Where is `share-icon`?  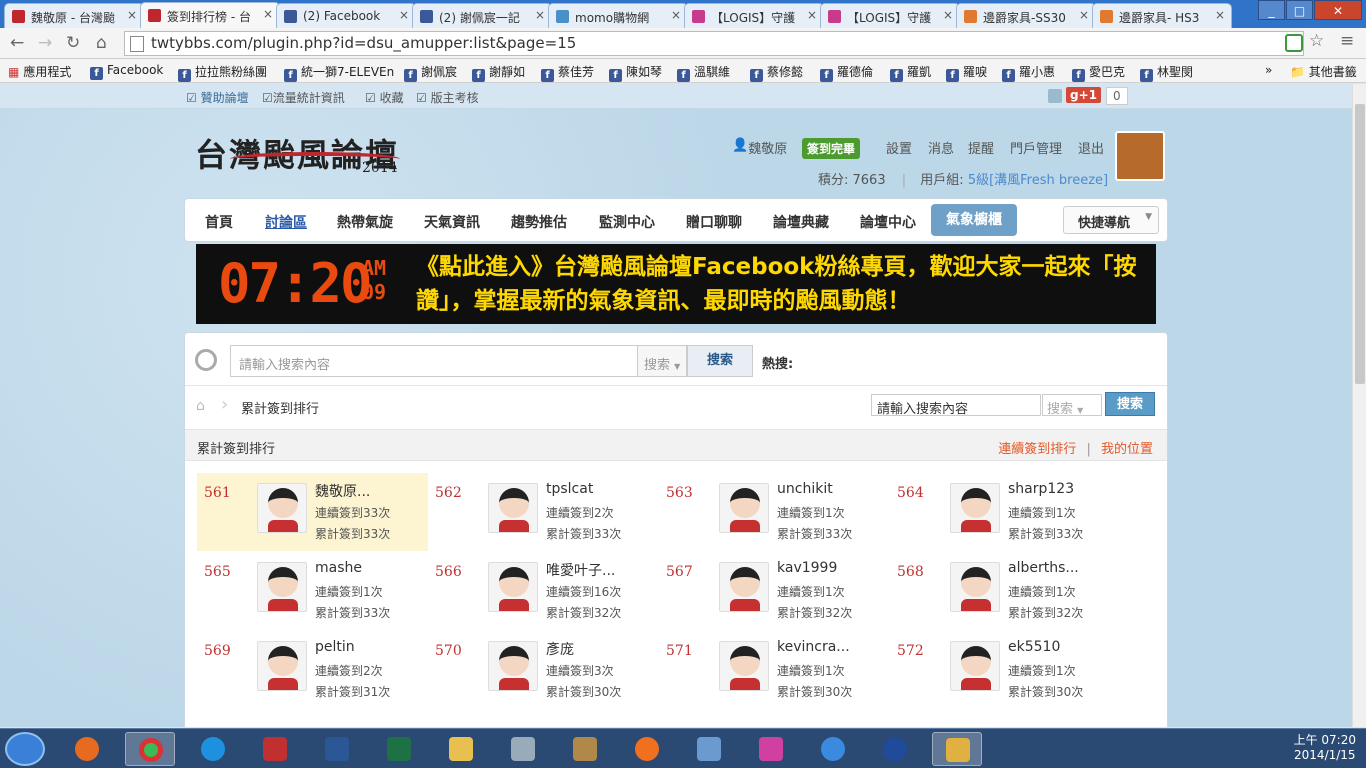 share-icon is located at coordinates (1055, 96).